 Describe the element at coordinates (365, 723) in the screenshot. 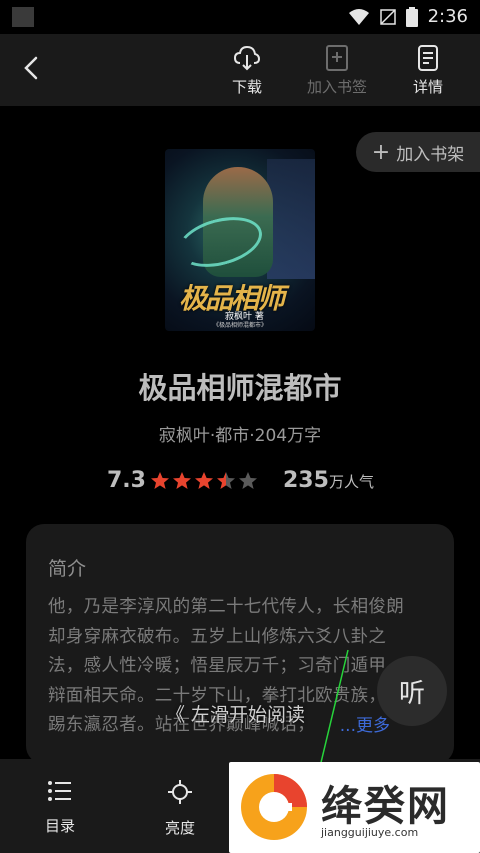

I see `more-link: ...更多` at that location.